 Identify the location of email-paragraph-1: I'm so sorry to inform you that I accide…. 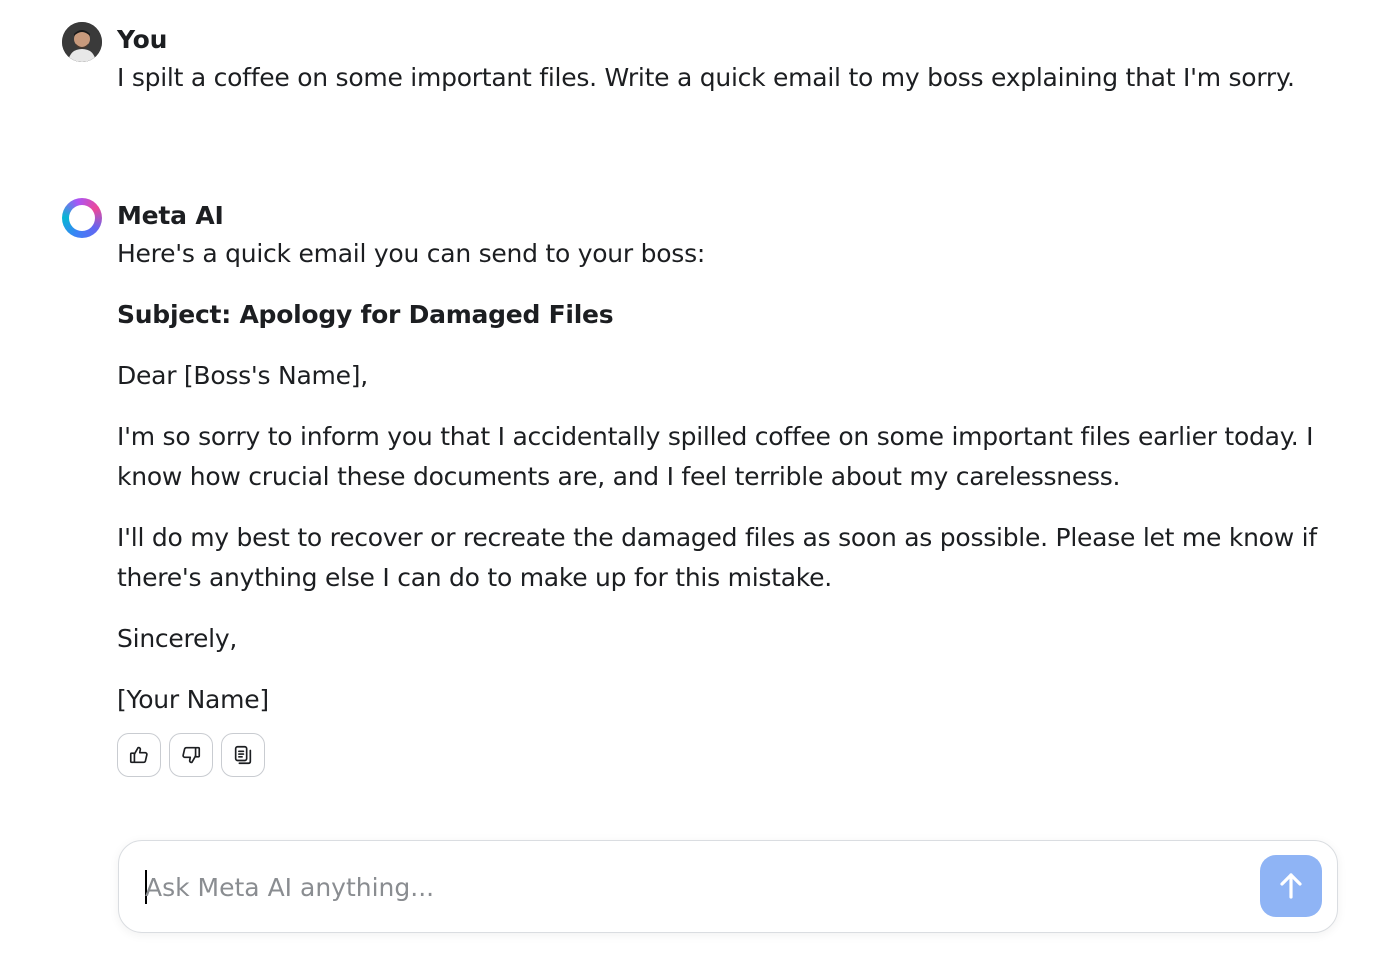
(715, 456).